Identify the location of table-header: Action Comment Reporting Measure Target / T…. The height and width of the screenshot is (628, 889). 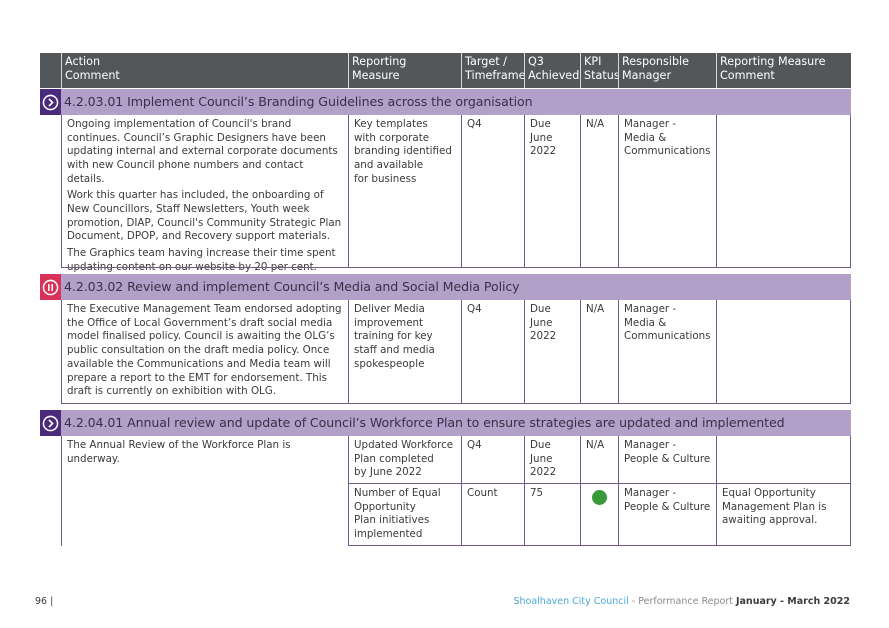
(445, 70).